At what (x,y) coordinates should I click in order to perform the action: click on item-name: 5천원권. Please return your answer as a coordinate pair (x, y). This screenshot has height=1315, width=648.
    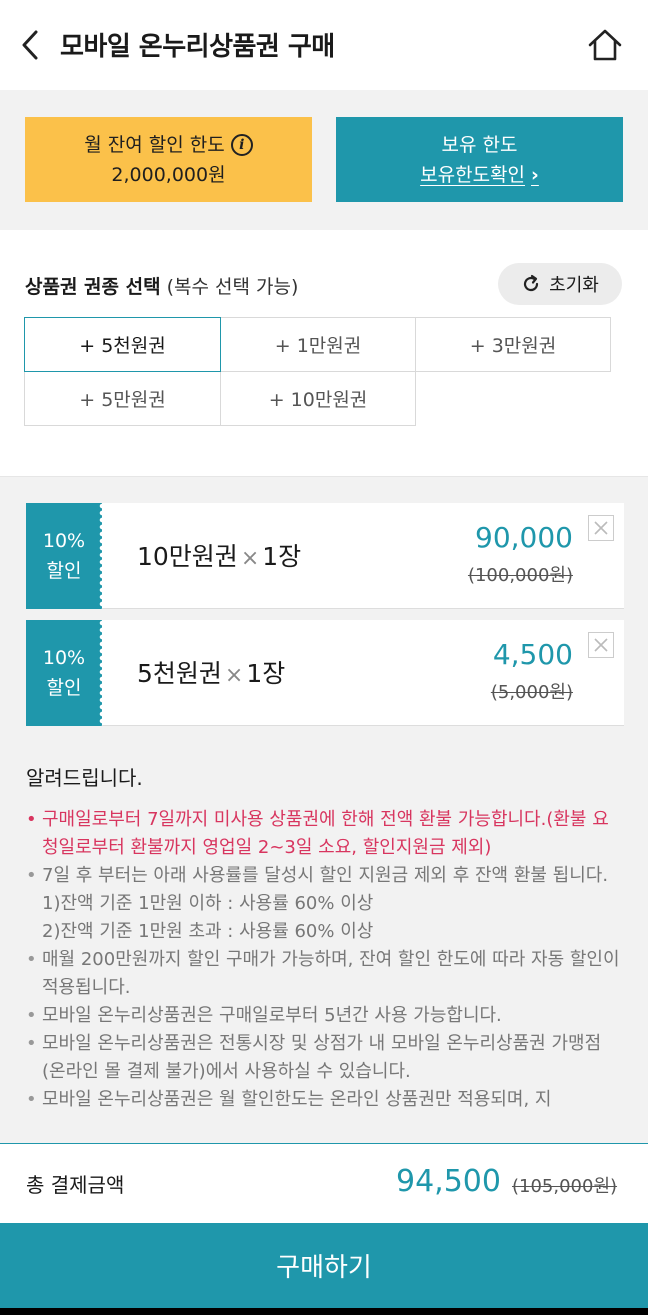
    Looking at the image, I should click on (179, 673).